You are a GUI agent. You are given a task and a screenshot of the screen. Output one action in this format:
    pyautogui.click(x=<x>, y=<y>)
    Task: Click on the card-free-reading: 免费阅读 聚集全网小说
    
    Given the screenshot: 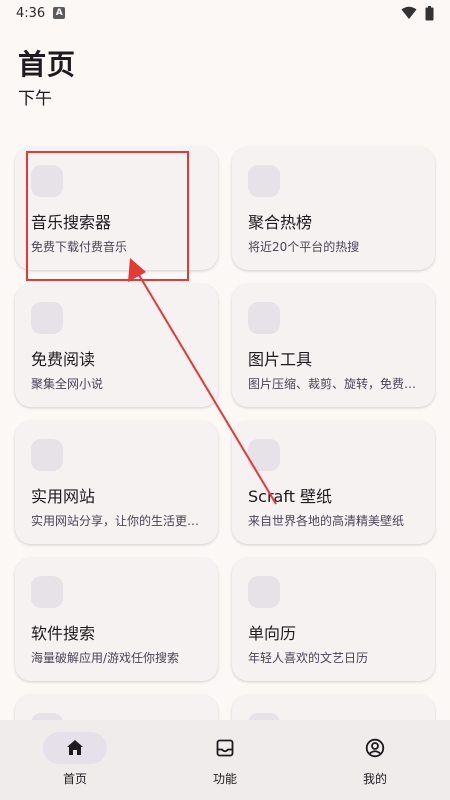 What is the action you would take?
    pyautogui.click(x=116, y=345)
    